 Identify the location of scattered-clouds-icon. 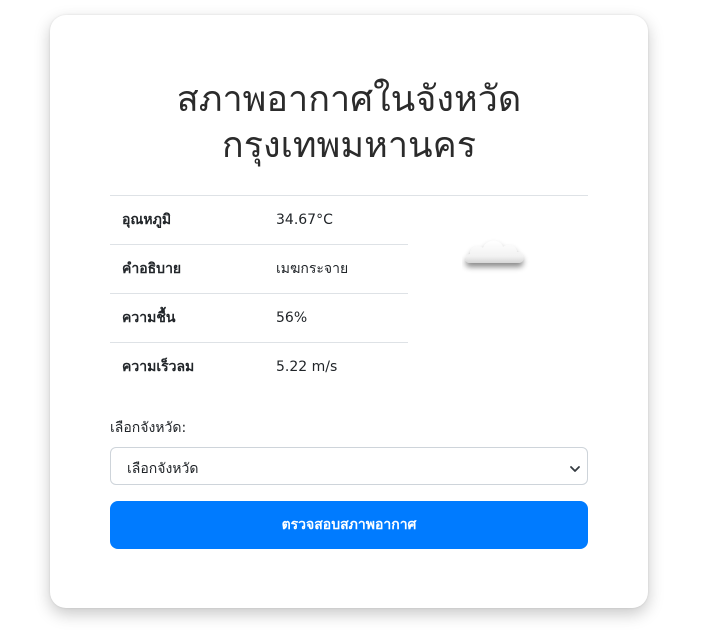
(500, 250).